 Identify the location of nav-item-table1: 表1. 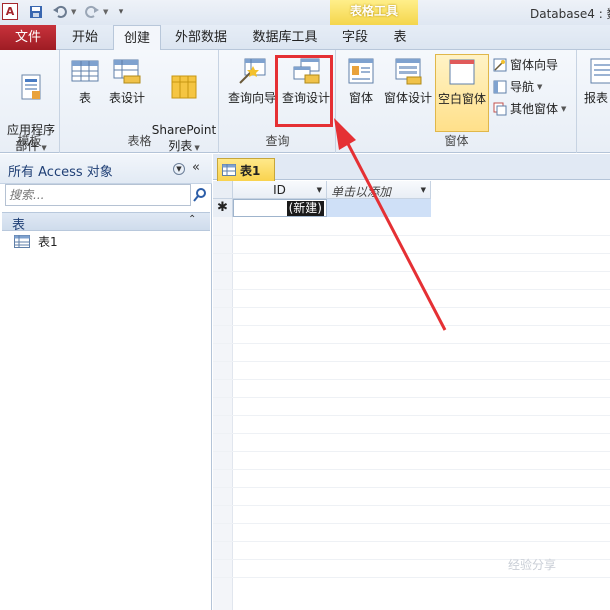
(36, 241).